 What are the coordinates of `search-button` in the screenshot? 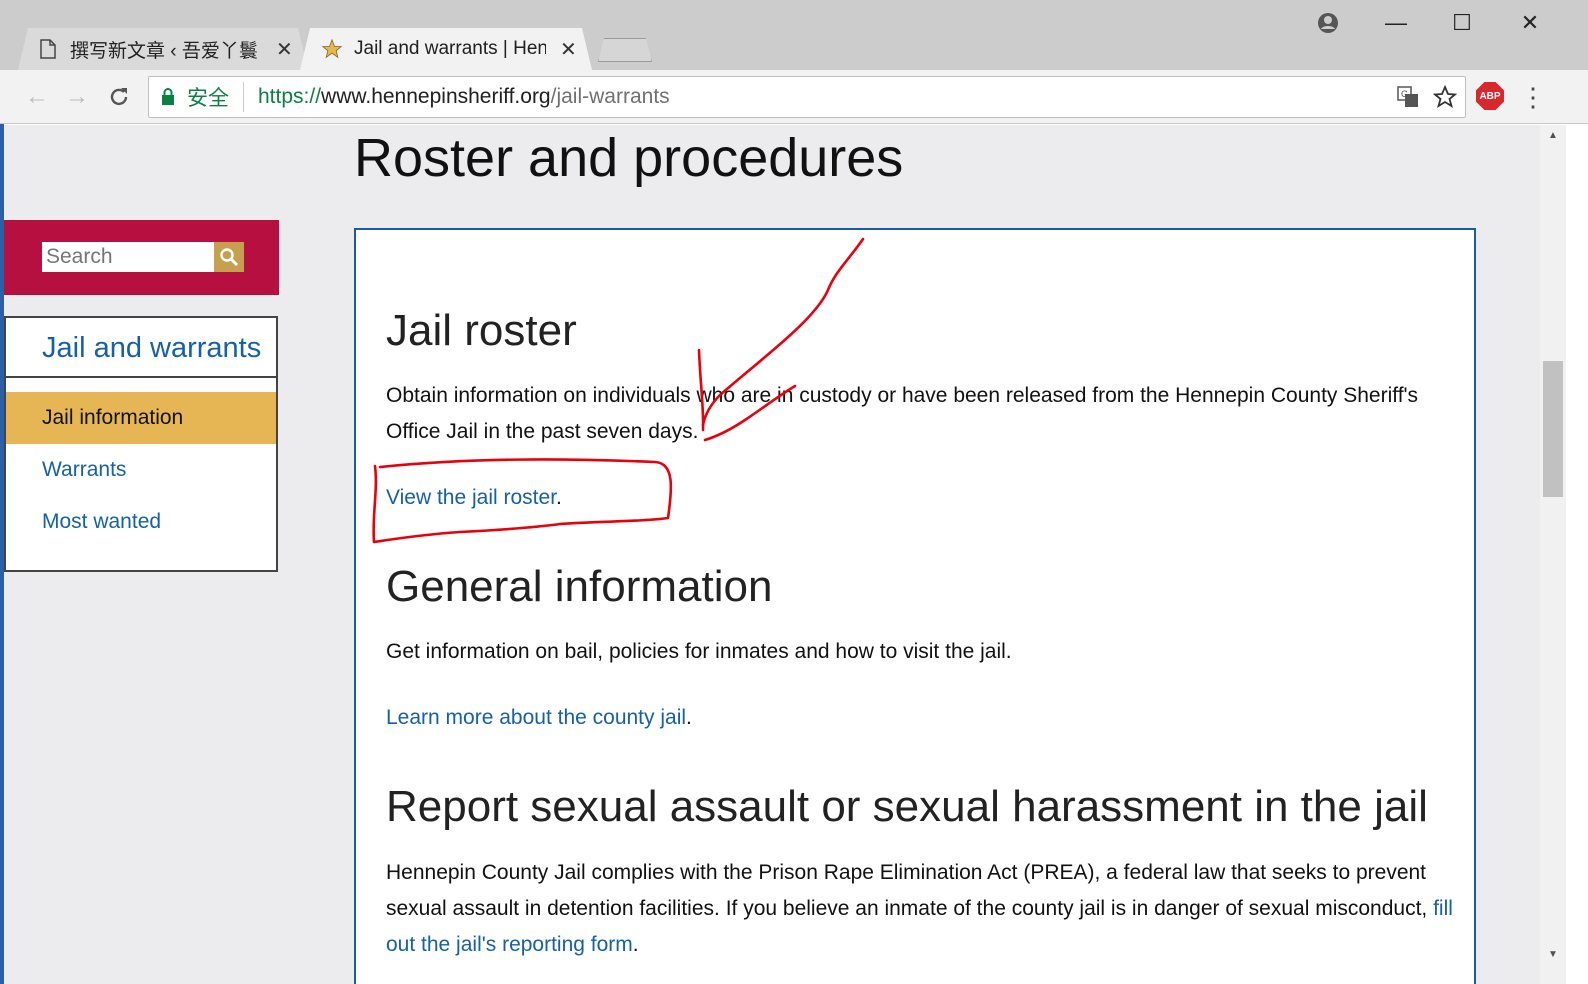 It's located at (229, 257).